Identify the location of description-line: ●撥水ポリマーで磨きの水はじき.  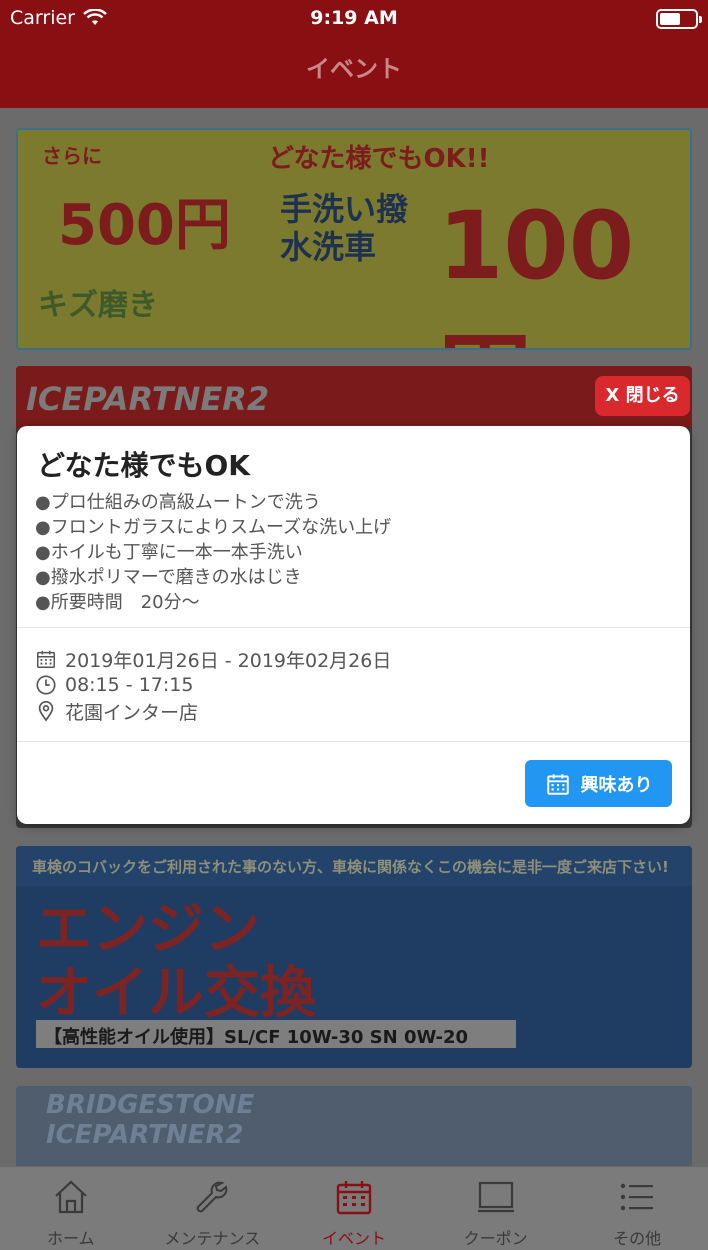
(168, 577).